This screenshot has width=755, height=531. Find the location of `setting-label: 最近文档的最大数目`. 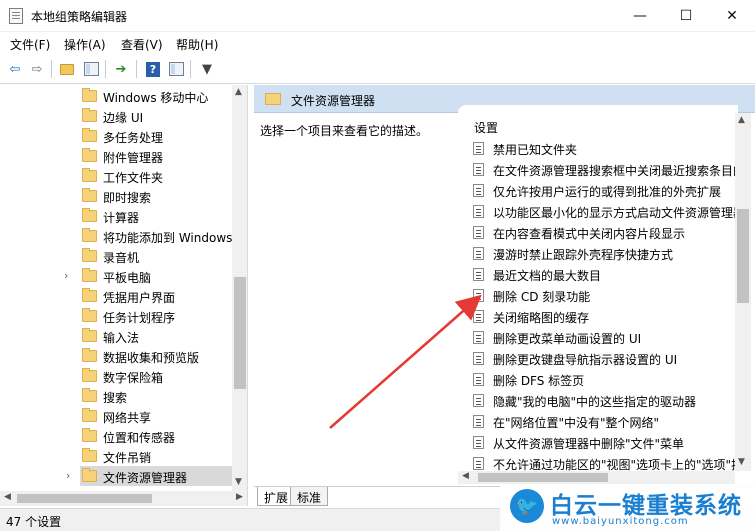

setting-label: 最近文档的最大数目 is located at coordinates (547, 276).